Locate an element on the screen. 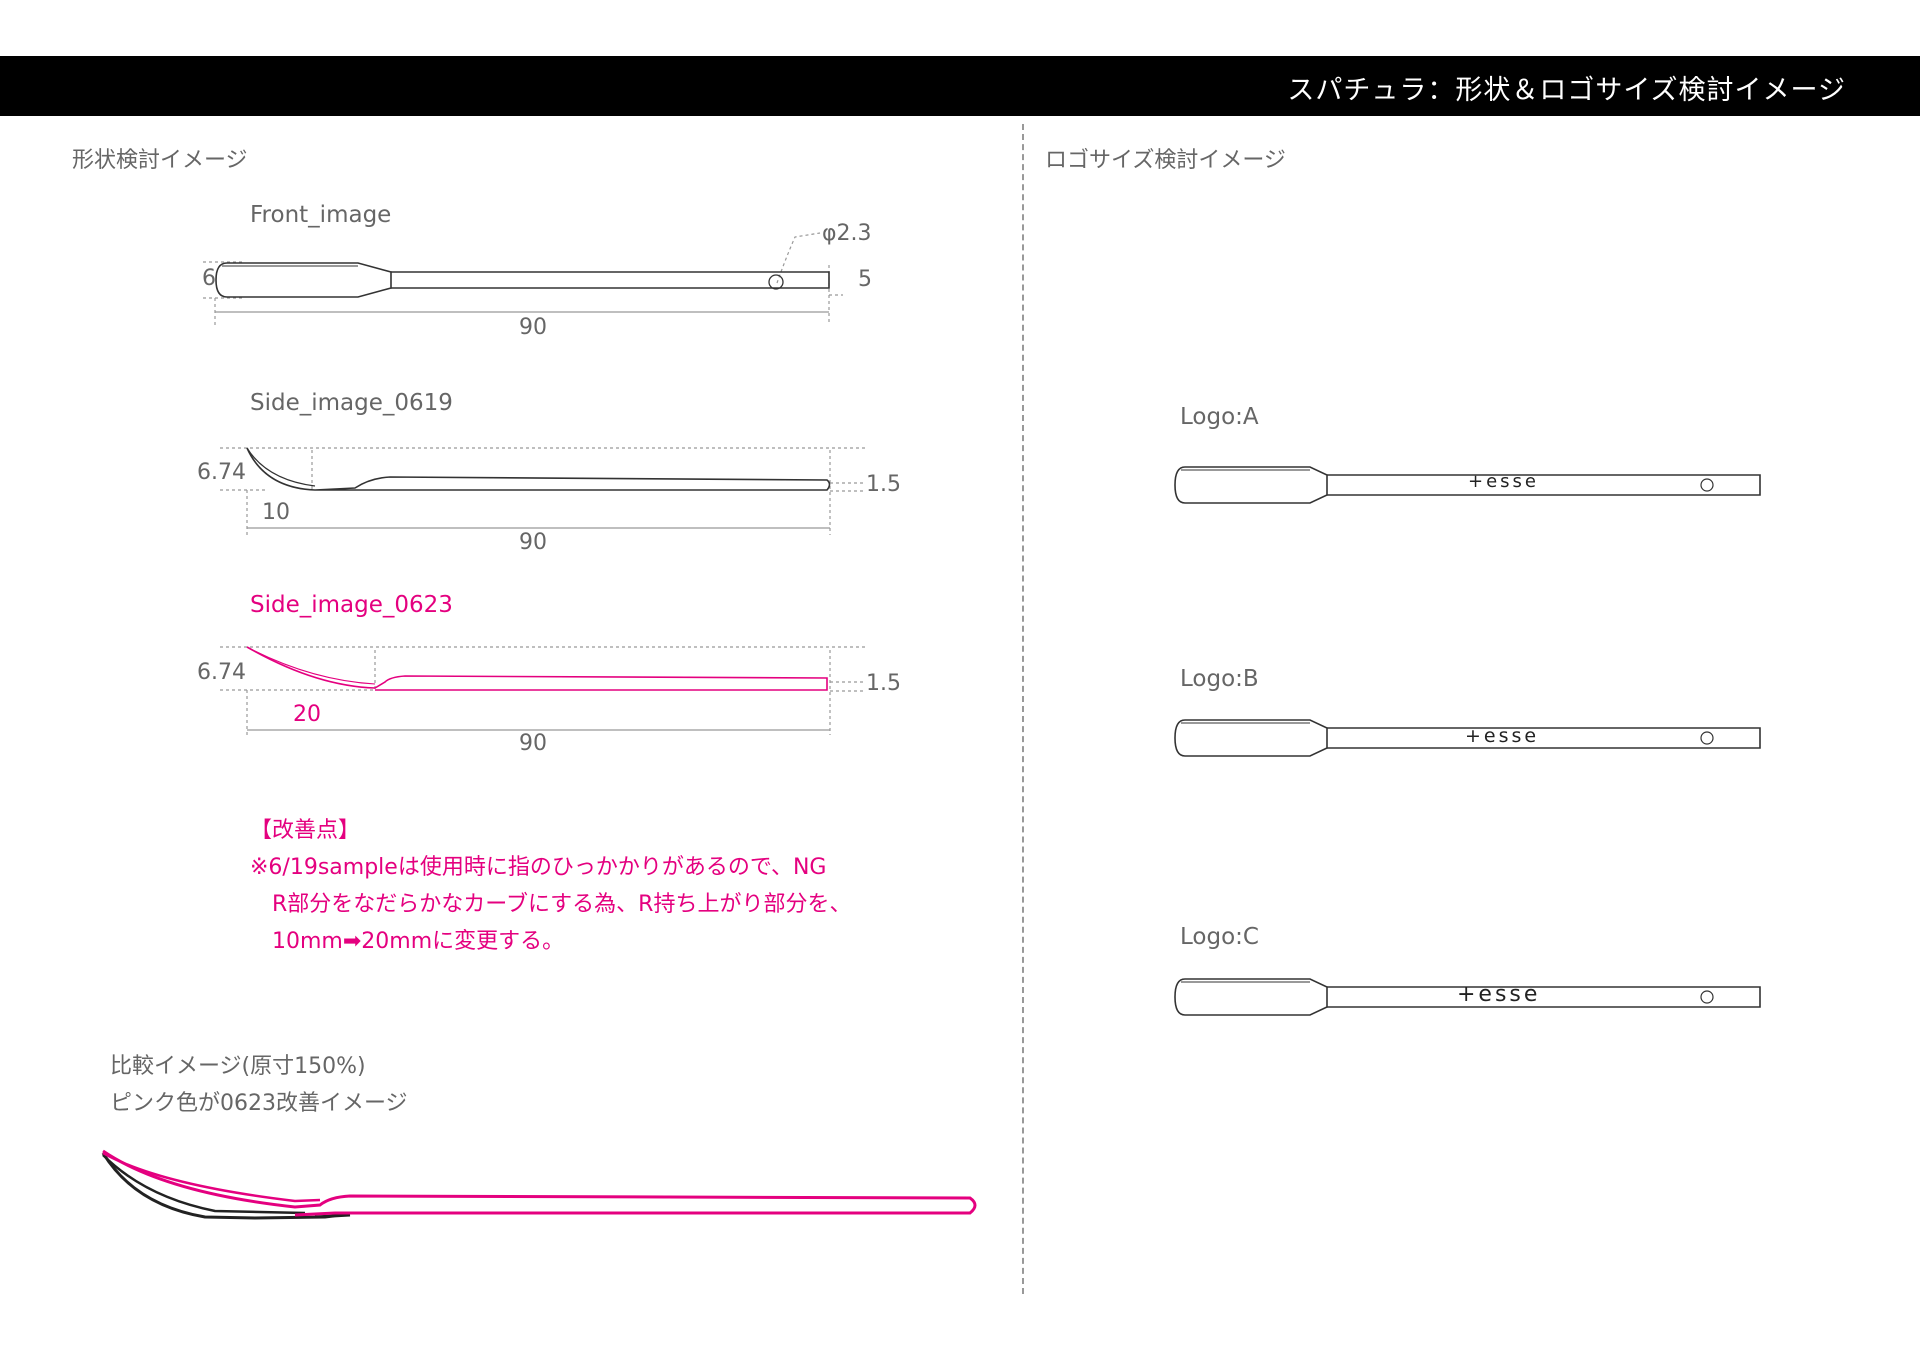 The image size is (1920, 1361). side-0623-dim-length: 90 is located at coordinates (533, 743).